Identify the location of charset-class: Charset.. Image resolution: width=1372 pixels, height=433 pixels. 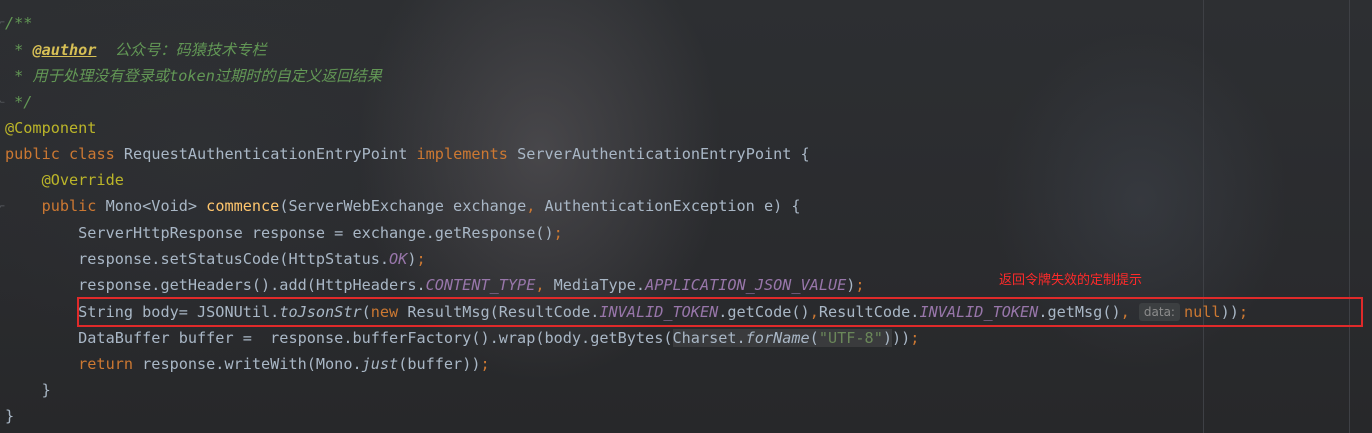
(709, 338).